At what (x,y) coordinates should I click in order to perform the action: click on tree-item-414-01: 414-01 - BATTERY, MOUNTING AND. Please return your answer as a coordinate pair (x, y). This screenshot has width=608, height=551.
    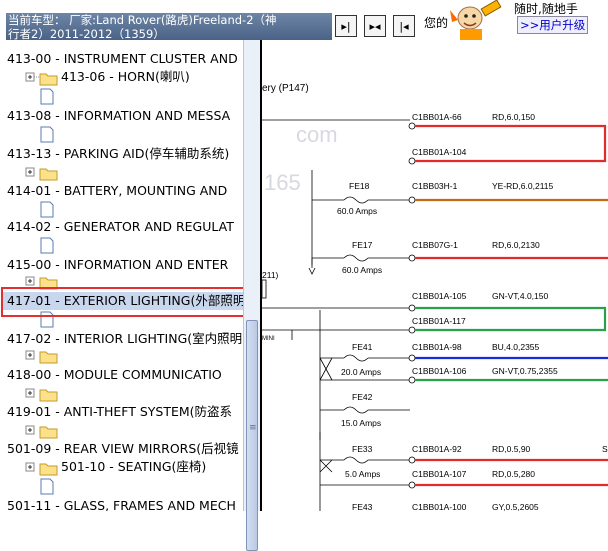
    Looking at the image, I should click on (117, 191).